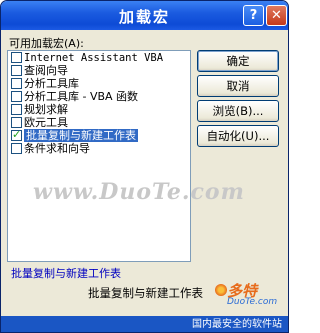 This screenshot has height=333, width=320. I want to click on list-item: Internet Assistant VBA, so click(99, 57).